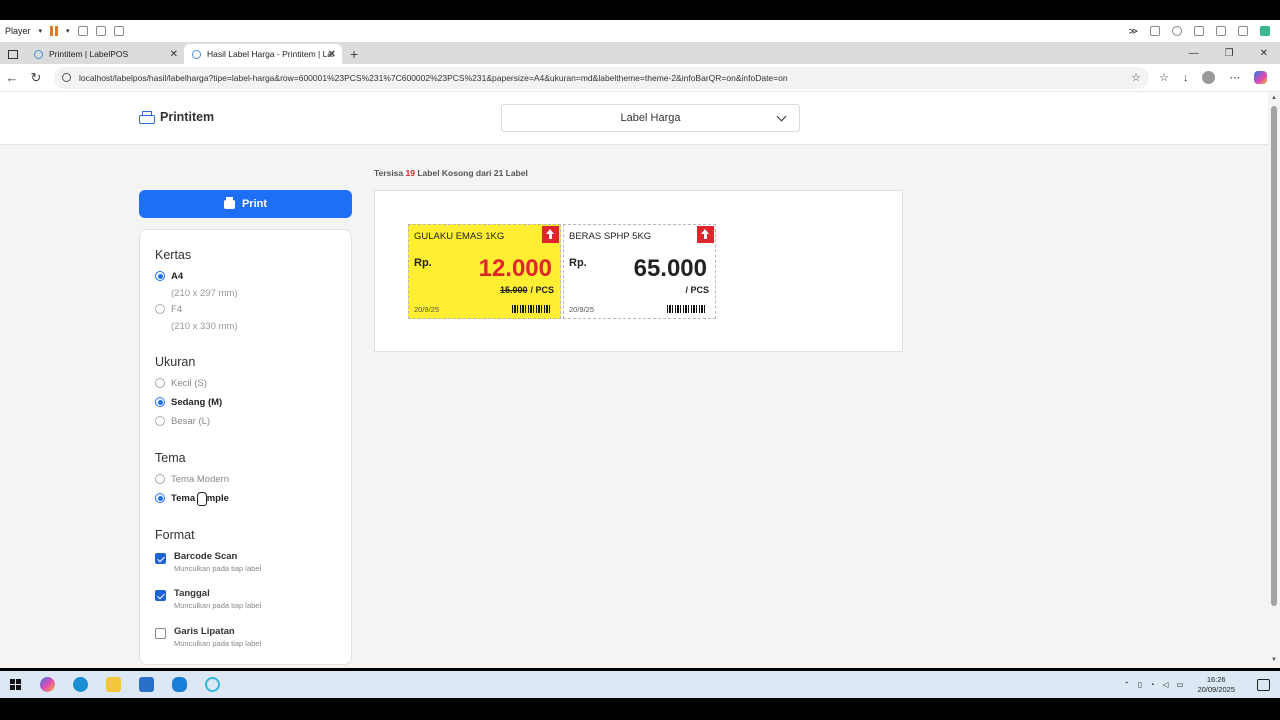 This screenshot has height=720, width=1280. I want to click on info-icon, so click(66, 77).